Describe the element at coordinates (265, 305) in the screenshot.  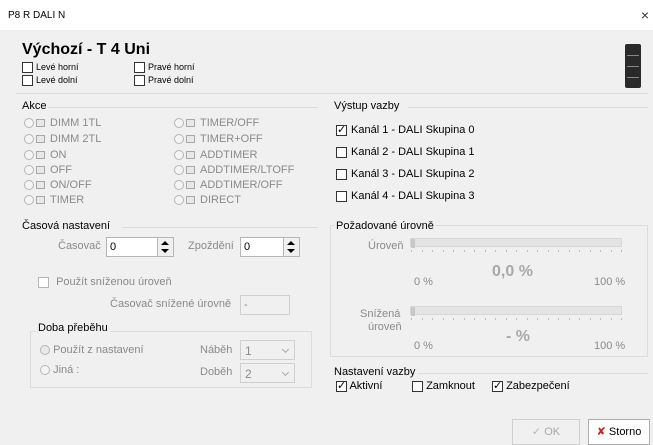
I see `reduced-timer-field: -` at that location.